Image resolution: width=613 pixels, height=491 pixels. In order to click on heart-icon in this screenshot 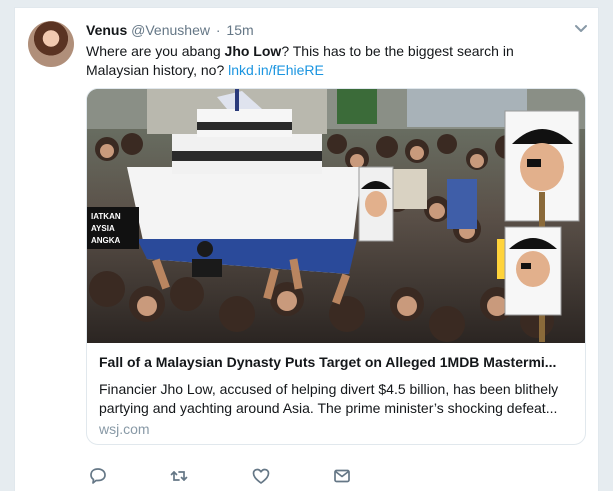, I will do `click(261, 476)`.